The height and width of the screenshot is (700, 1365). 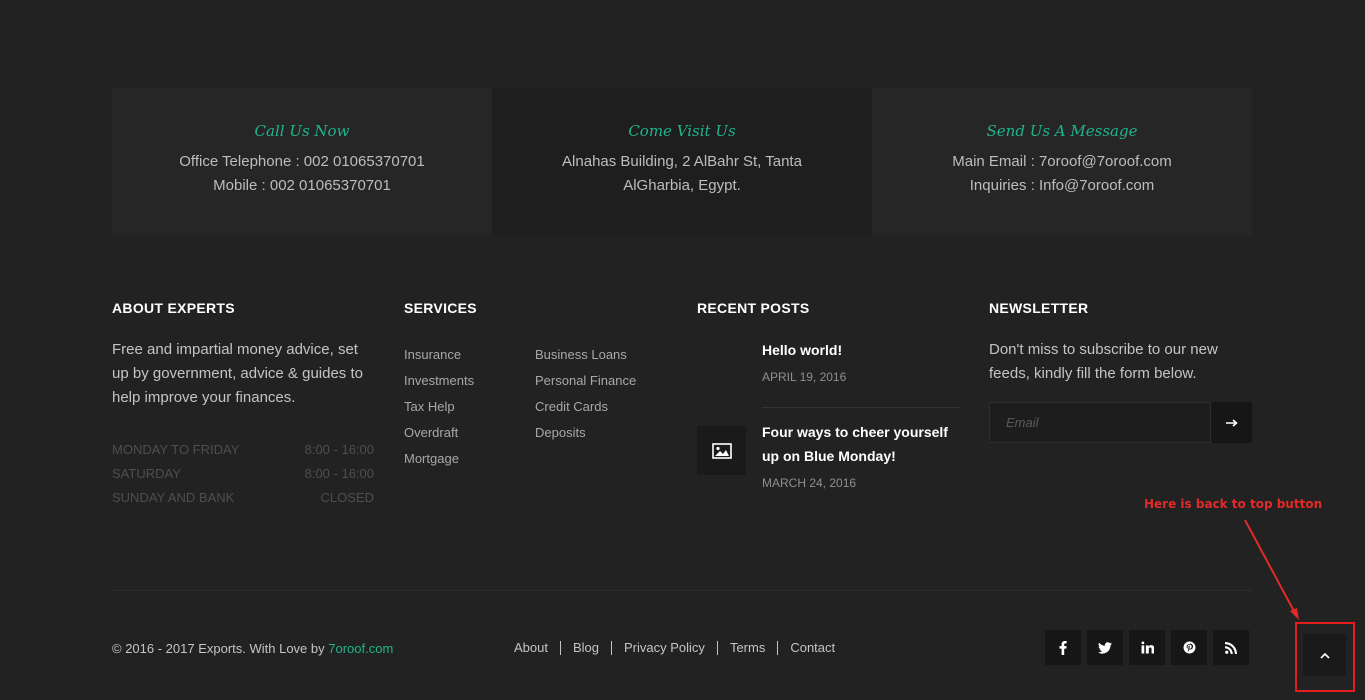 What do you see at coordinates (860, 407) in the screenshot?
I see `post-divider` at bounding box center [860, 407].